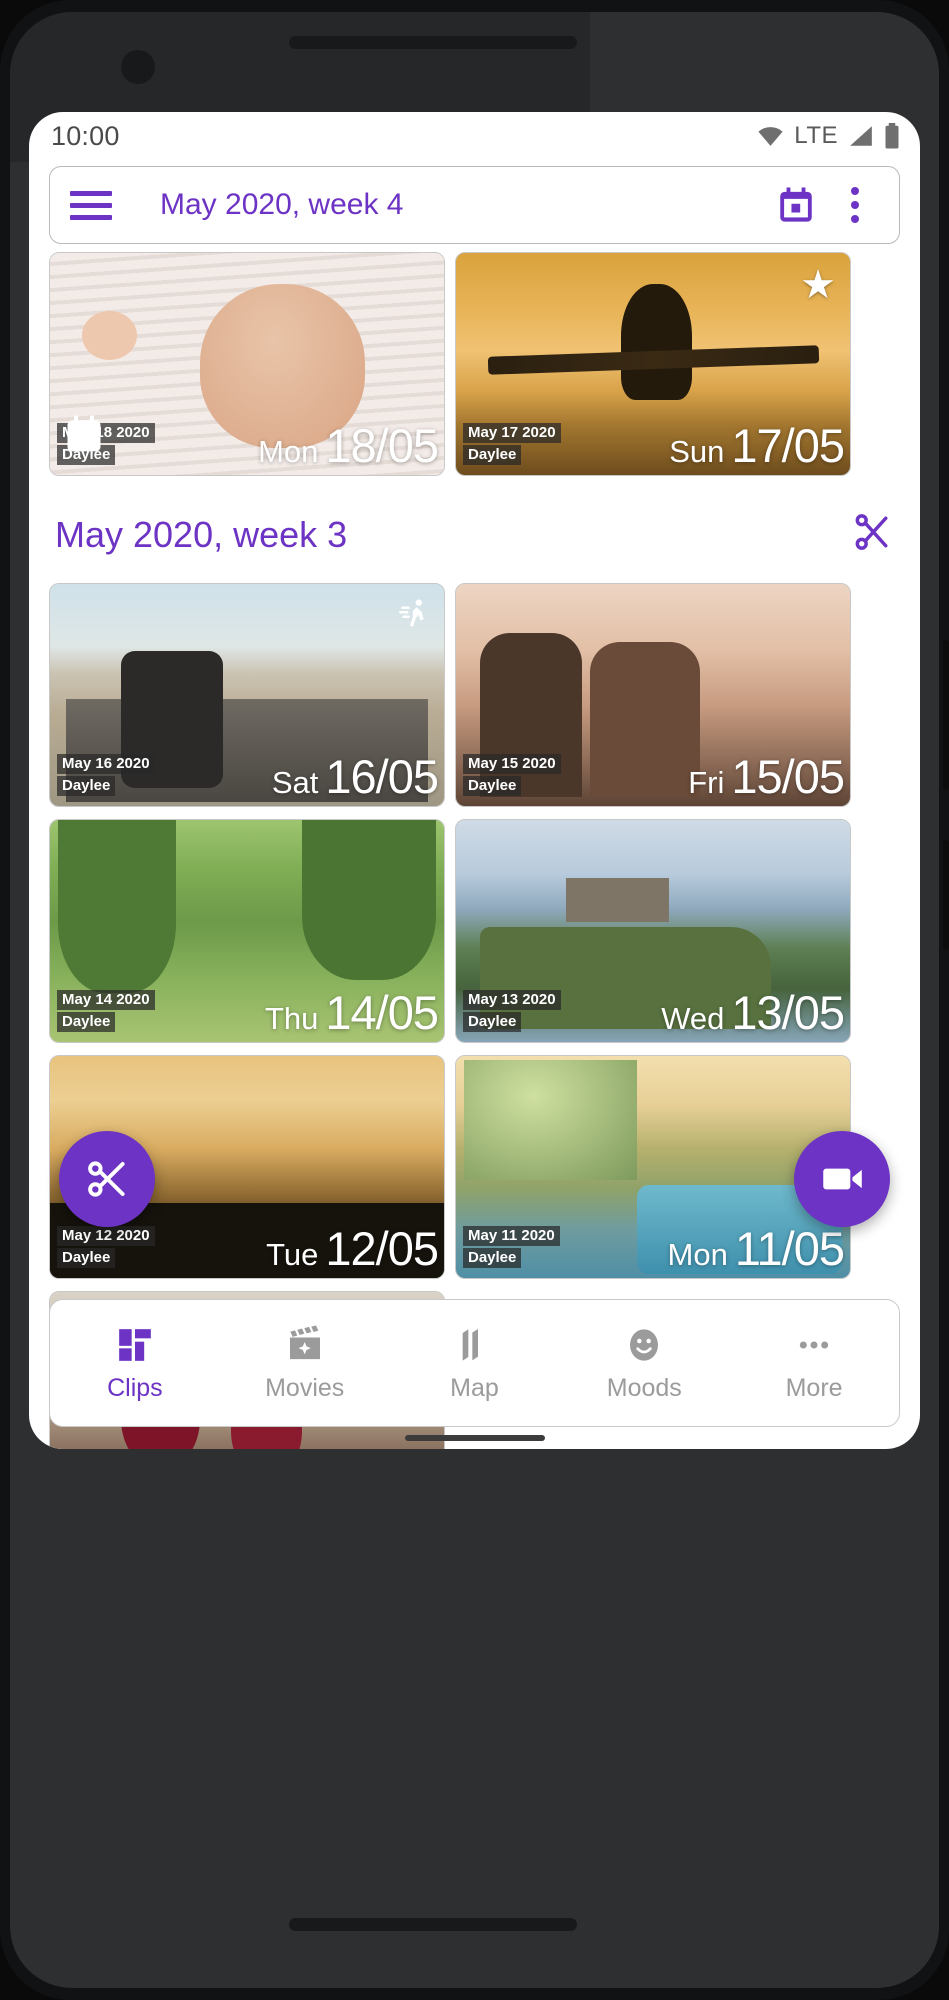  What do you see at coordinates (247, 364) in the screenshot?
I see `clip-card: May 18 2020 Daylee Mon 18/05` at bounding box center [247, 364].